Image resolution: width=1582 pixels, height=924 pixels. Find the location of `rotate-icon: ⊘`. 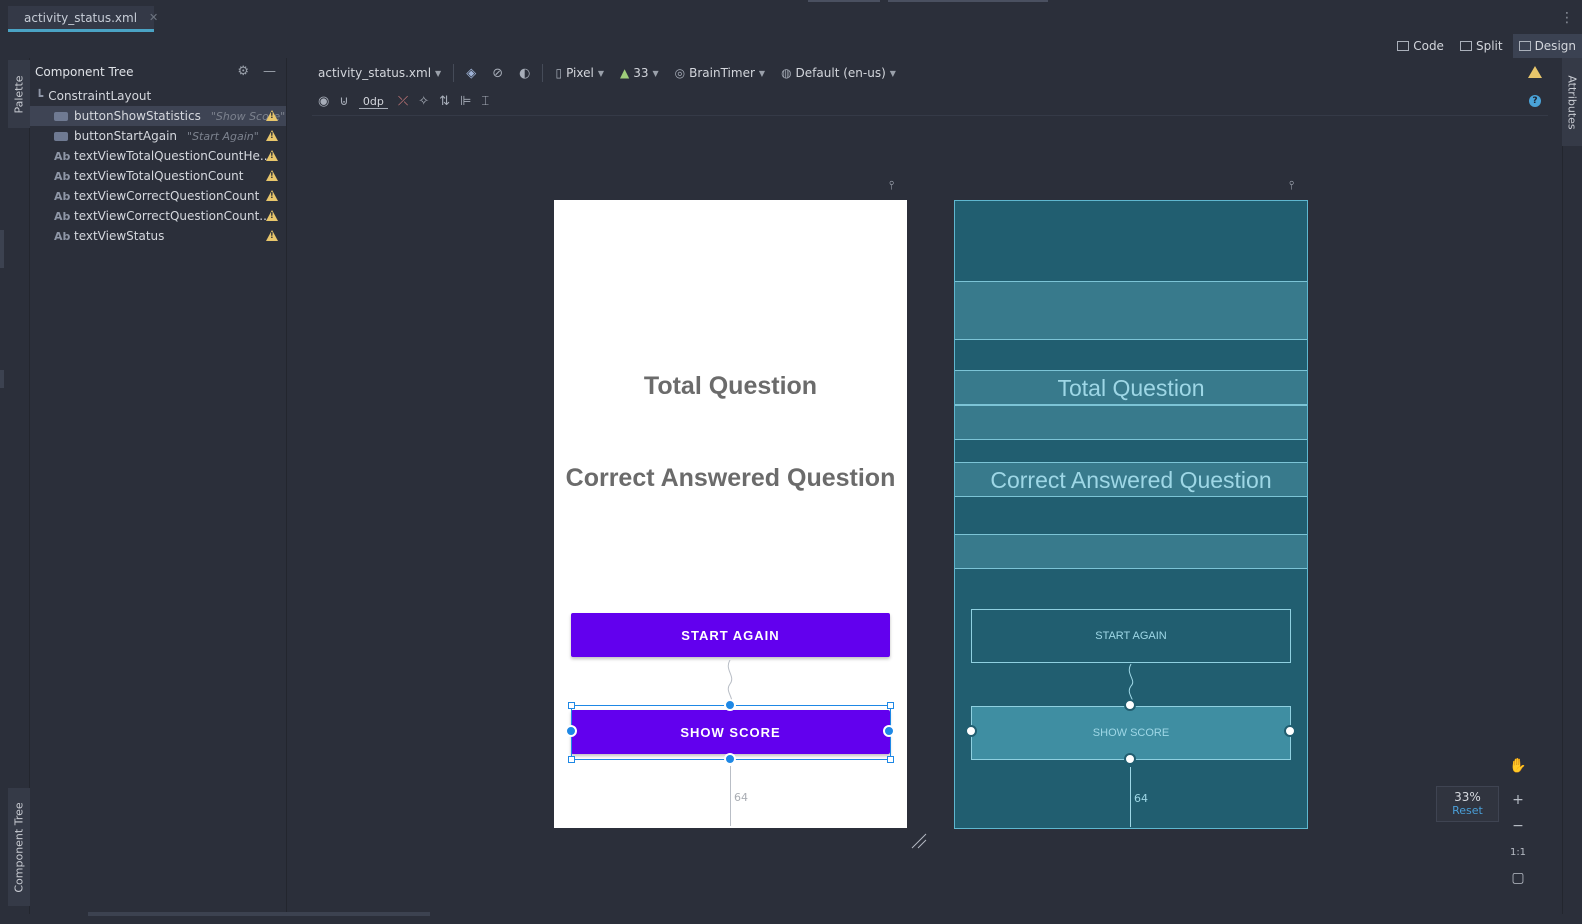

rotate-icon: ⊘ is located at coordinates (498, 73).